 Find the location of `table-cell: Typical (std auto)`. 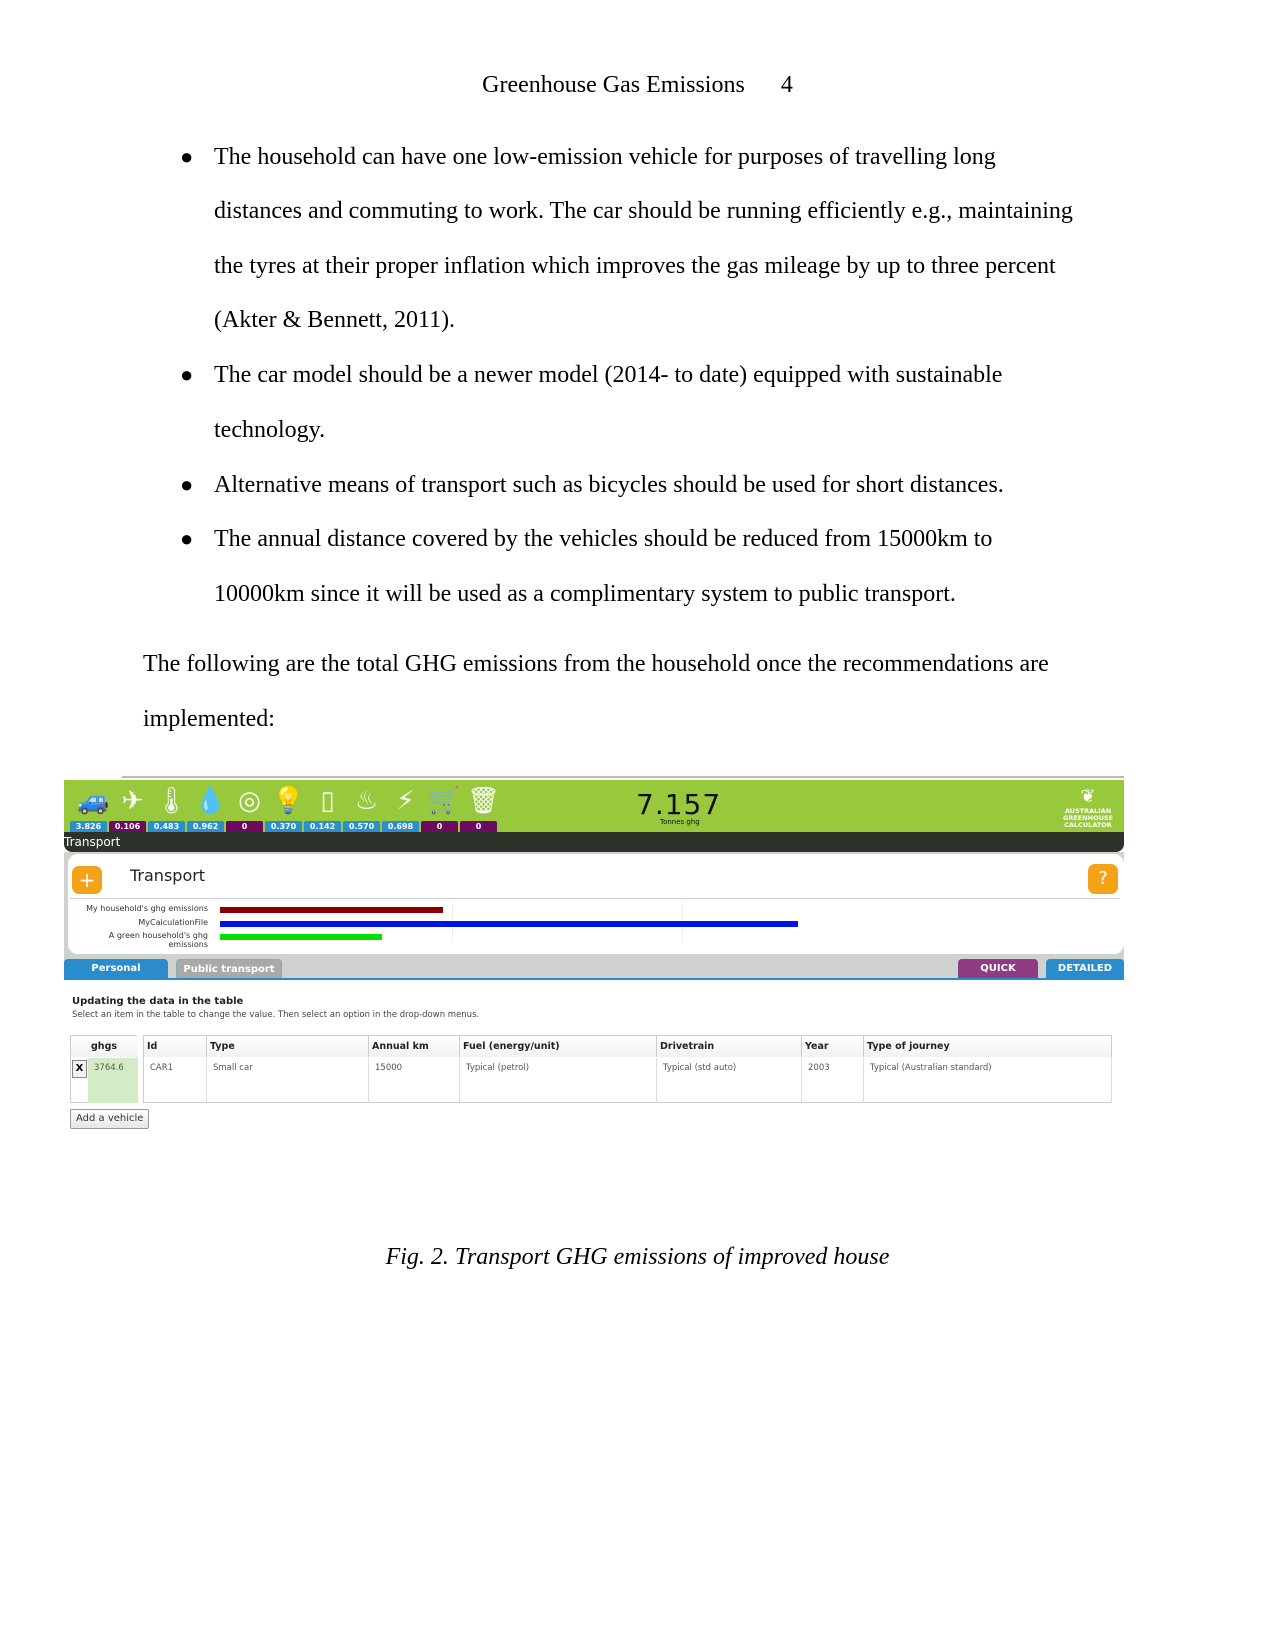

table-cell: Typical (std auto) is located at coordinates (729, 1080).